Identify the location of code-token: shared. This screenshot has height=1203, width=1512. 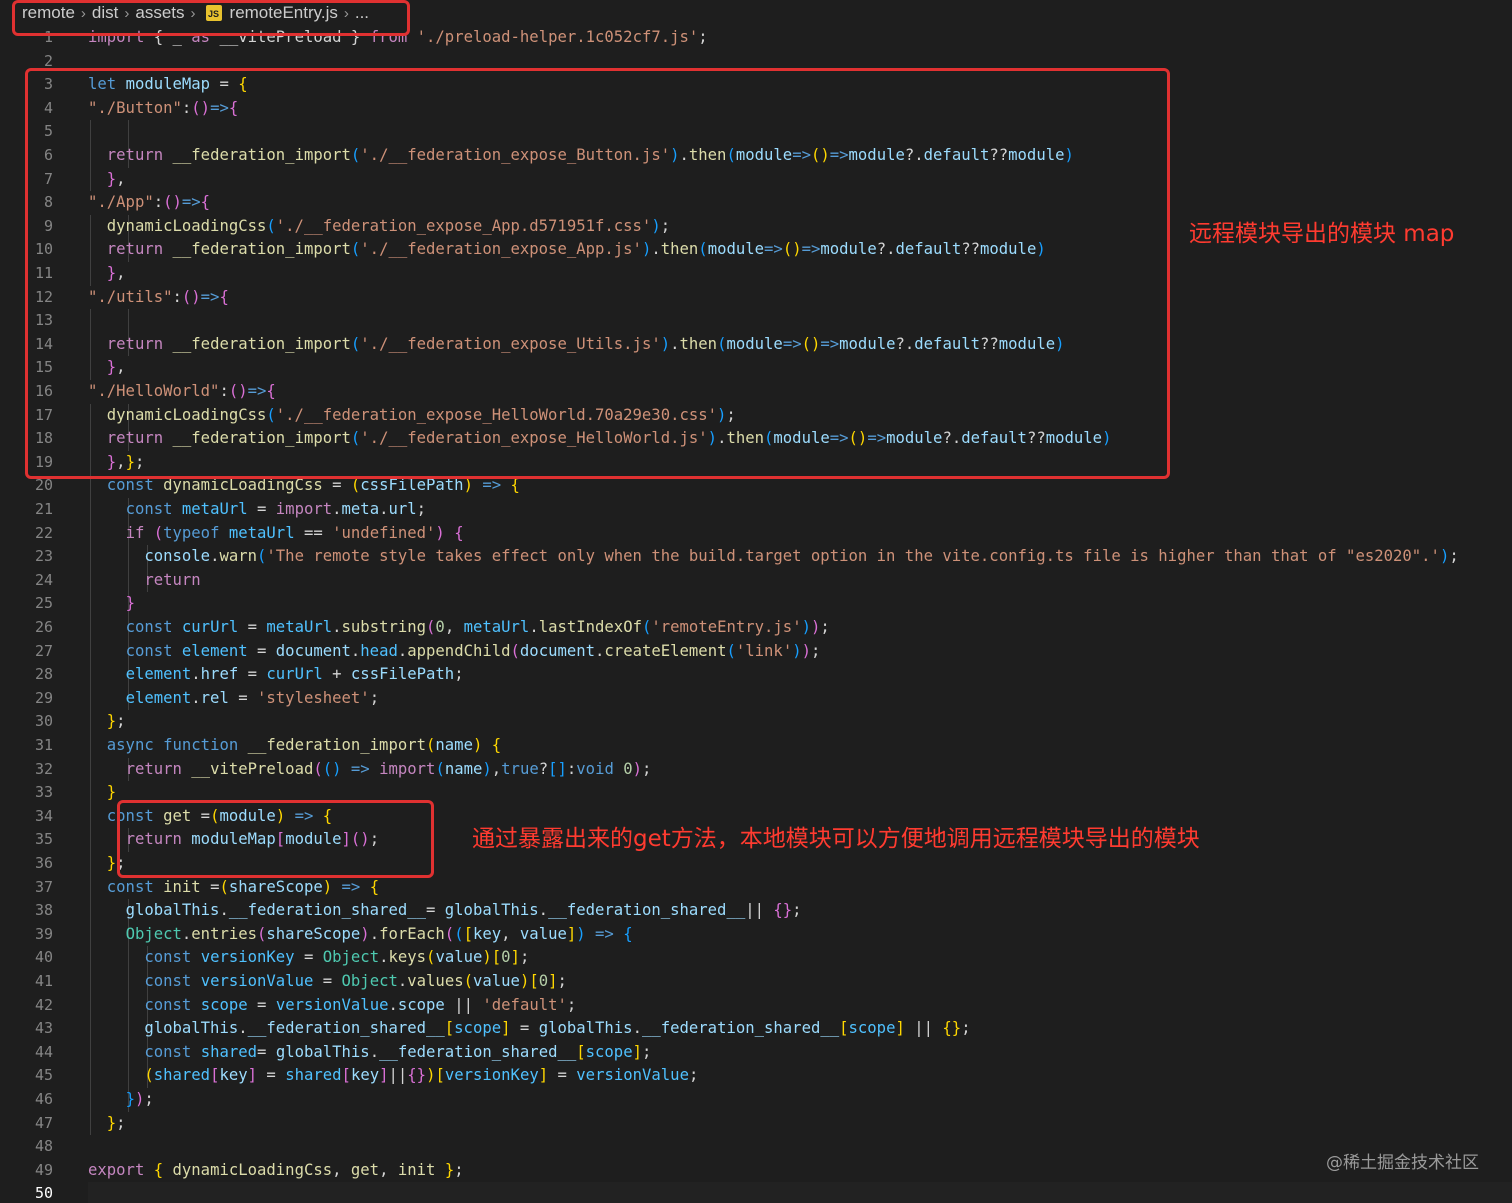
(182, 1075).